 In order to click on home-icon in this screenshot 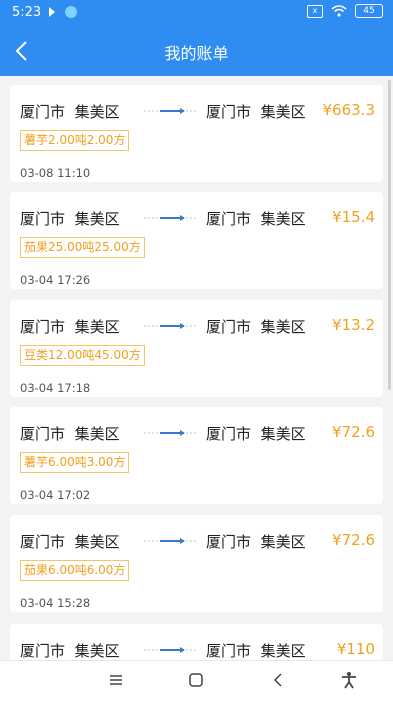, I will do `click(196, 680)`.